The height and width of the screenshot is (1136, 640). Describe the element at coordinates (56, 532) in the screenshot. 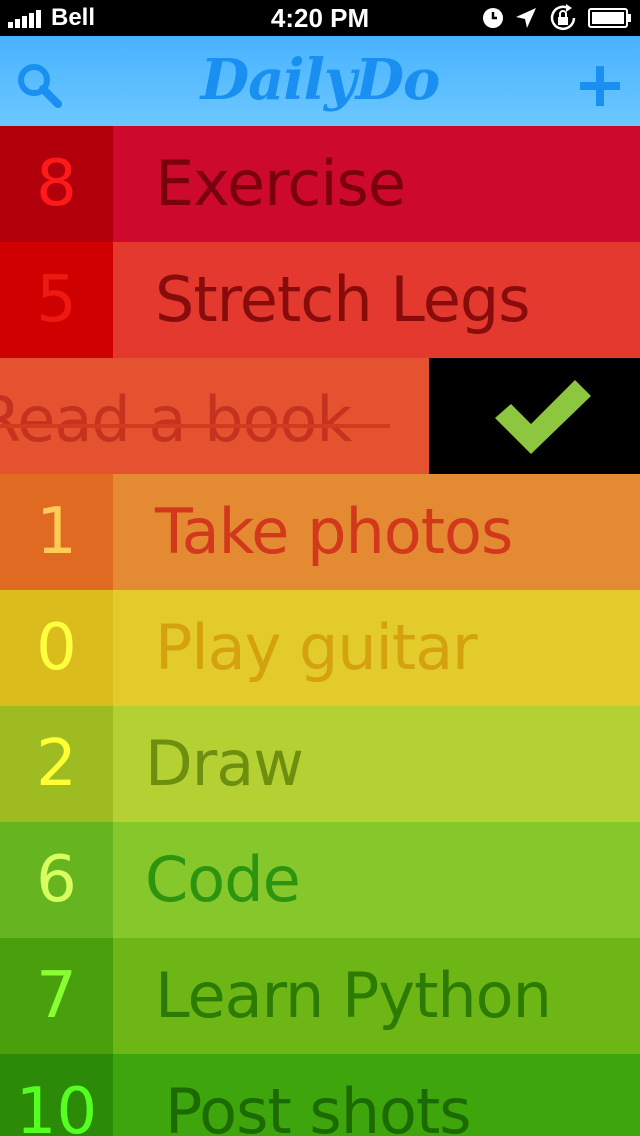

I see `task-count: 1` at that location.